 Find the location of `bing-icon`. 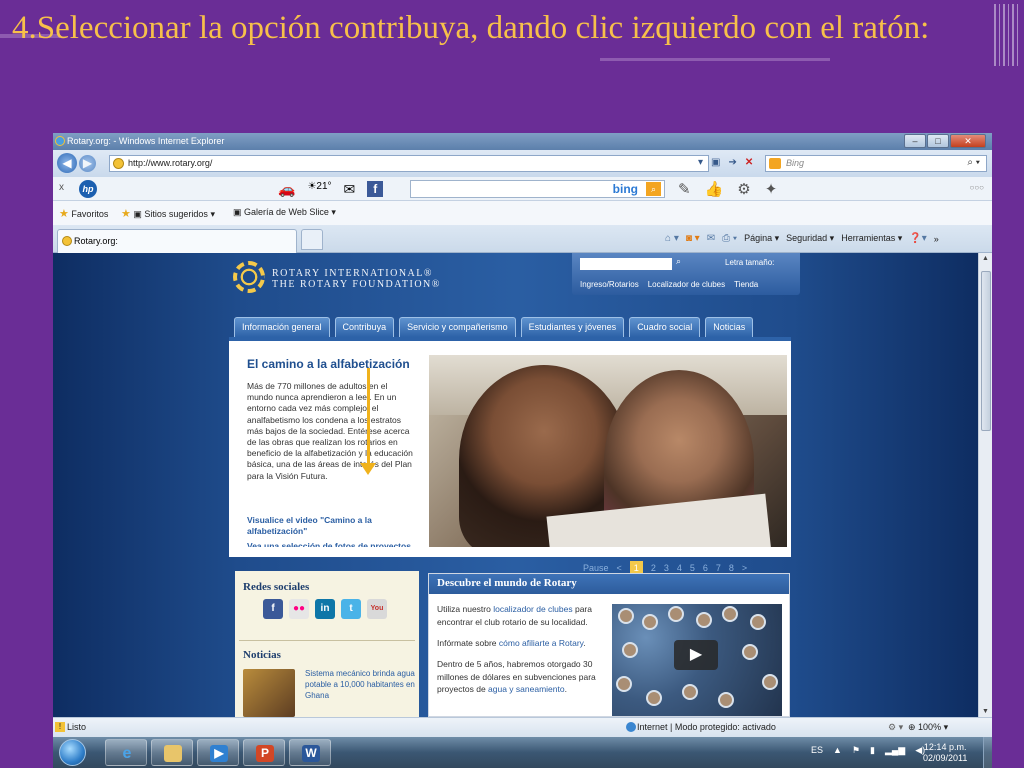

bing-icon is located at coordinates (775, 163).